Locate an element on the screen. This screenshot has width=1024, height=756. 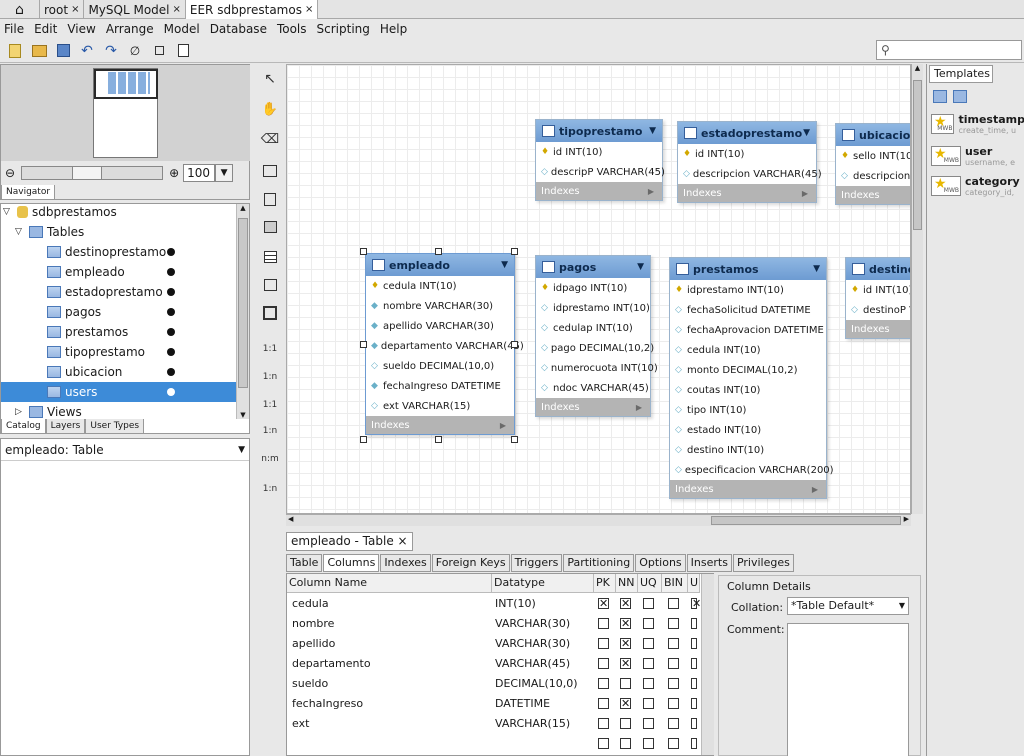
tree-schema: ▽ sdbprestamos is located at coordinates (118, 213).